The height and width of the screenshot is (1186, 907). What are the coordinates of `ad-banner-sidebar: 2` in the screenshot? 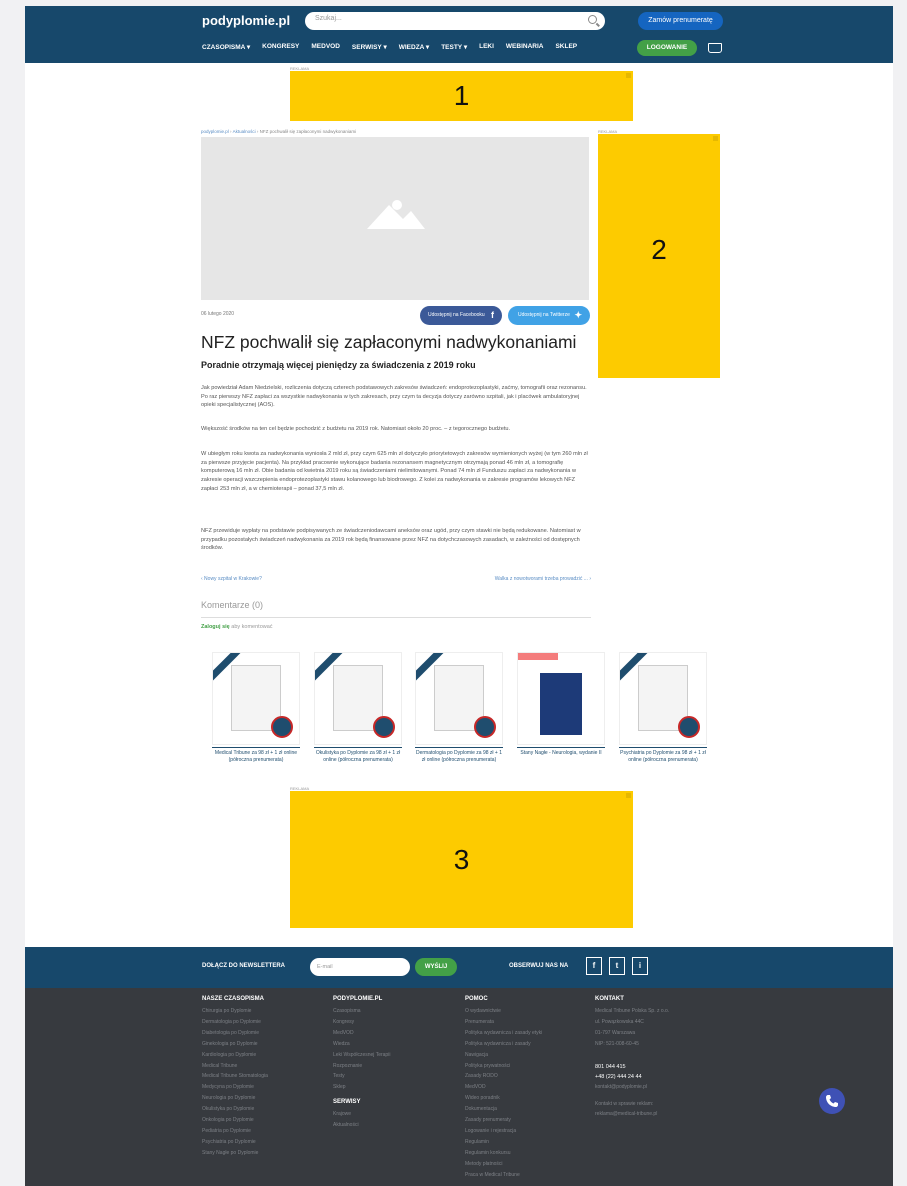 It's located at (659, 256).